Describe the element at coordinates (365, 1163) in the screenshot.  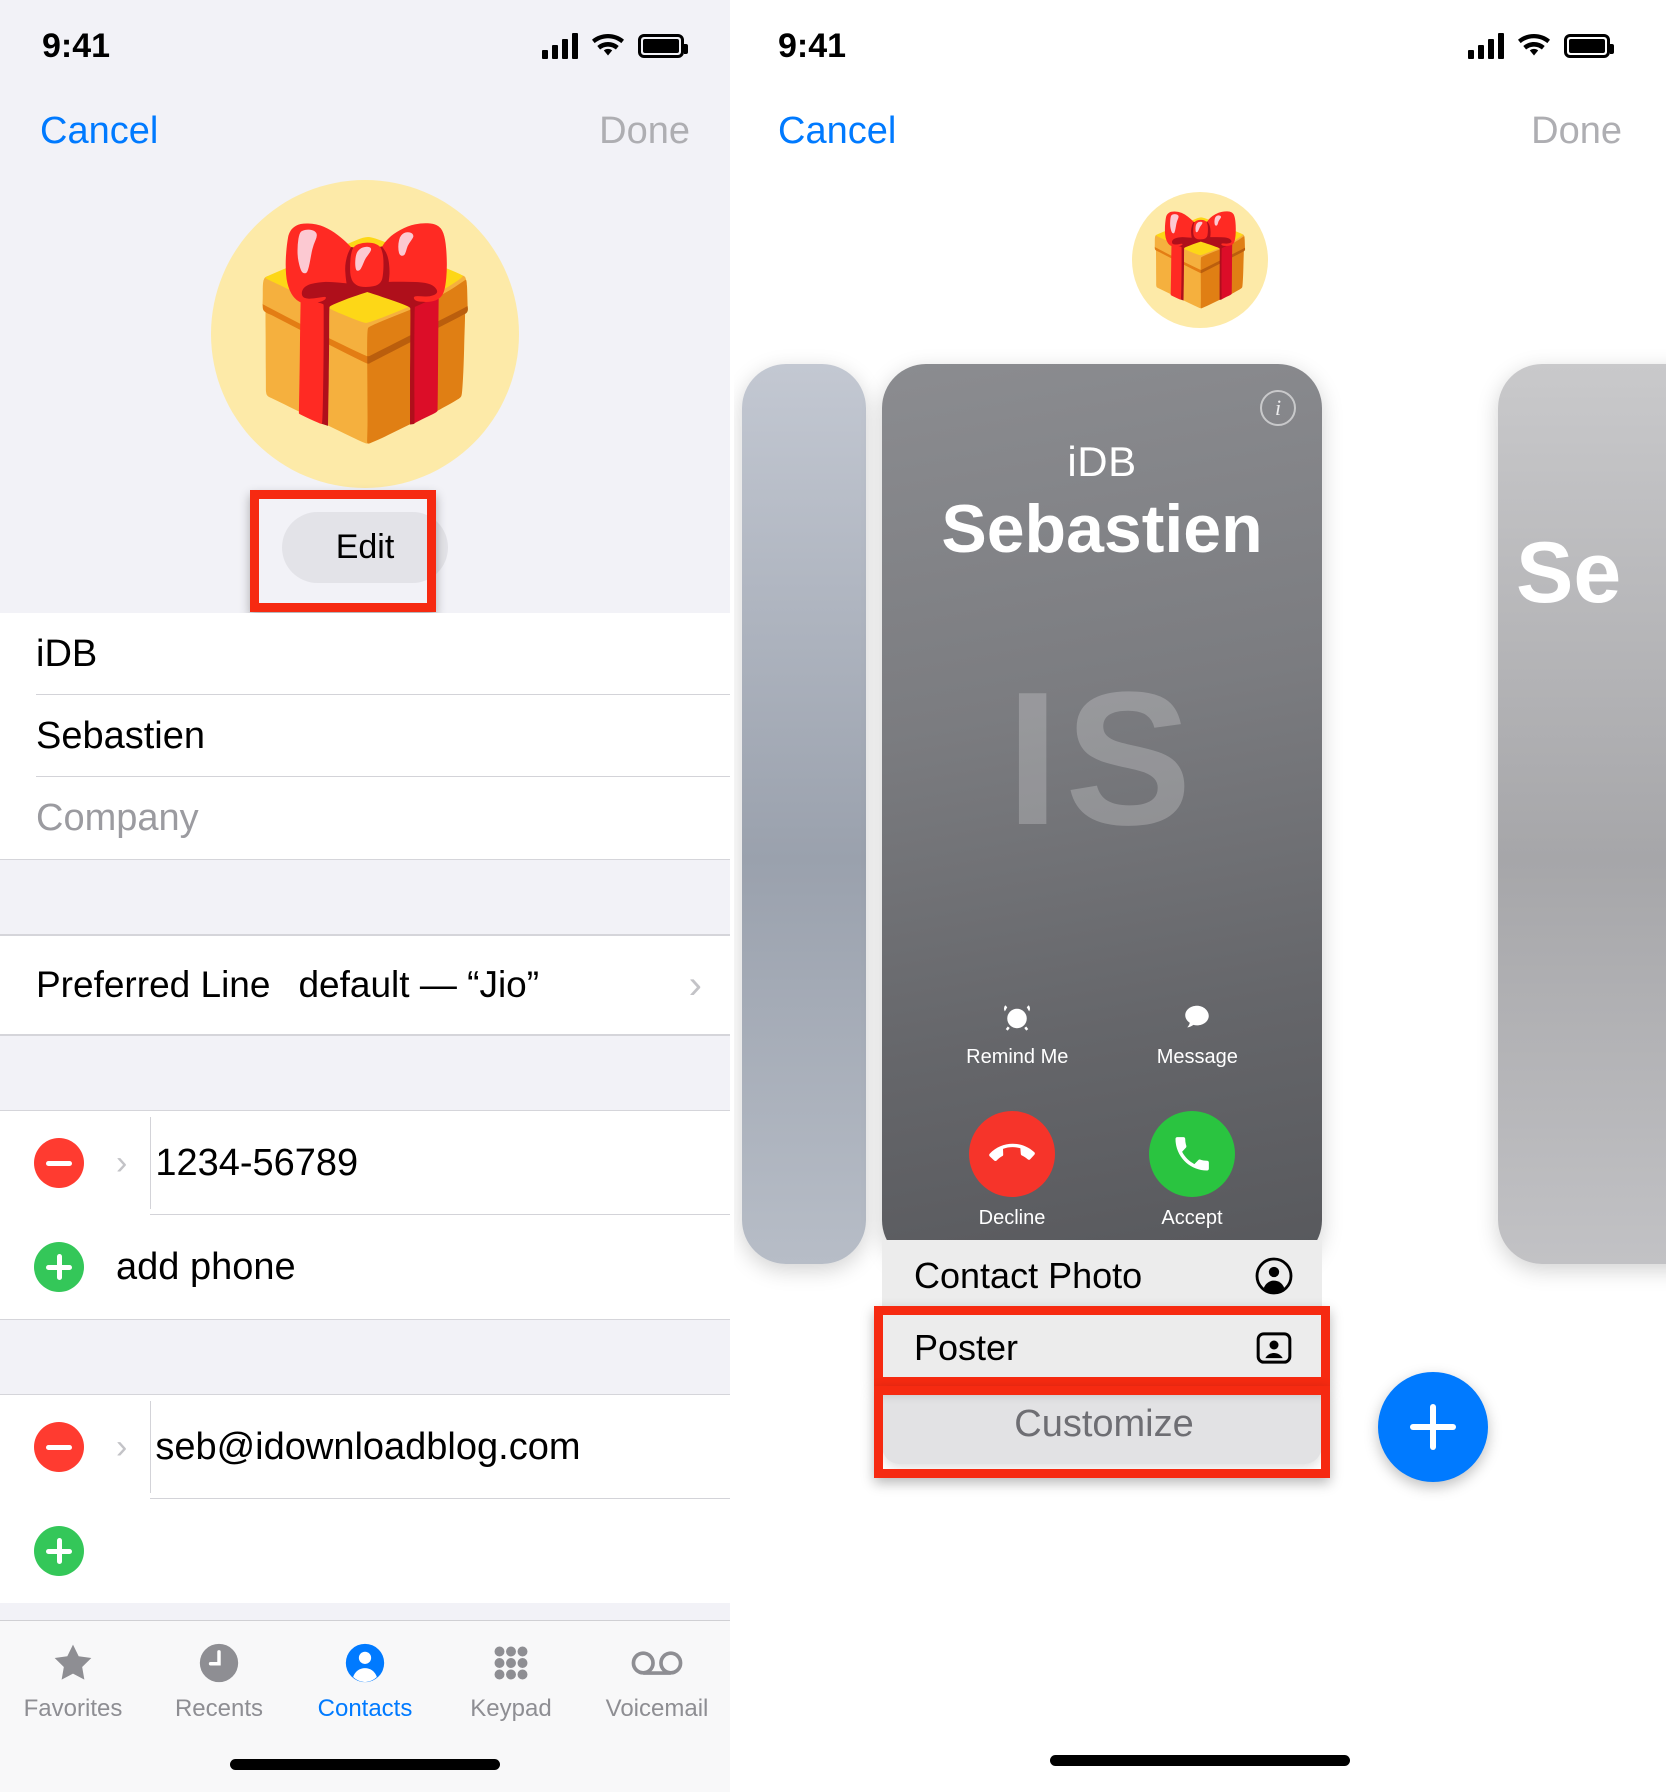
I see `phone-entry-row: › 1234-56789` at that location.